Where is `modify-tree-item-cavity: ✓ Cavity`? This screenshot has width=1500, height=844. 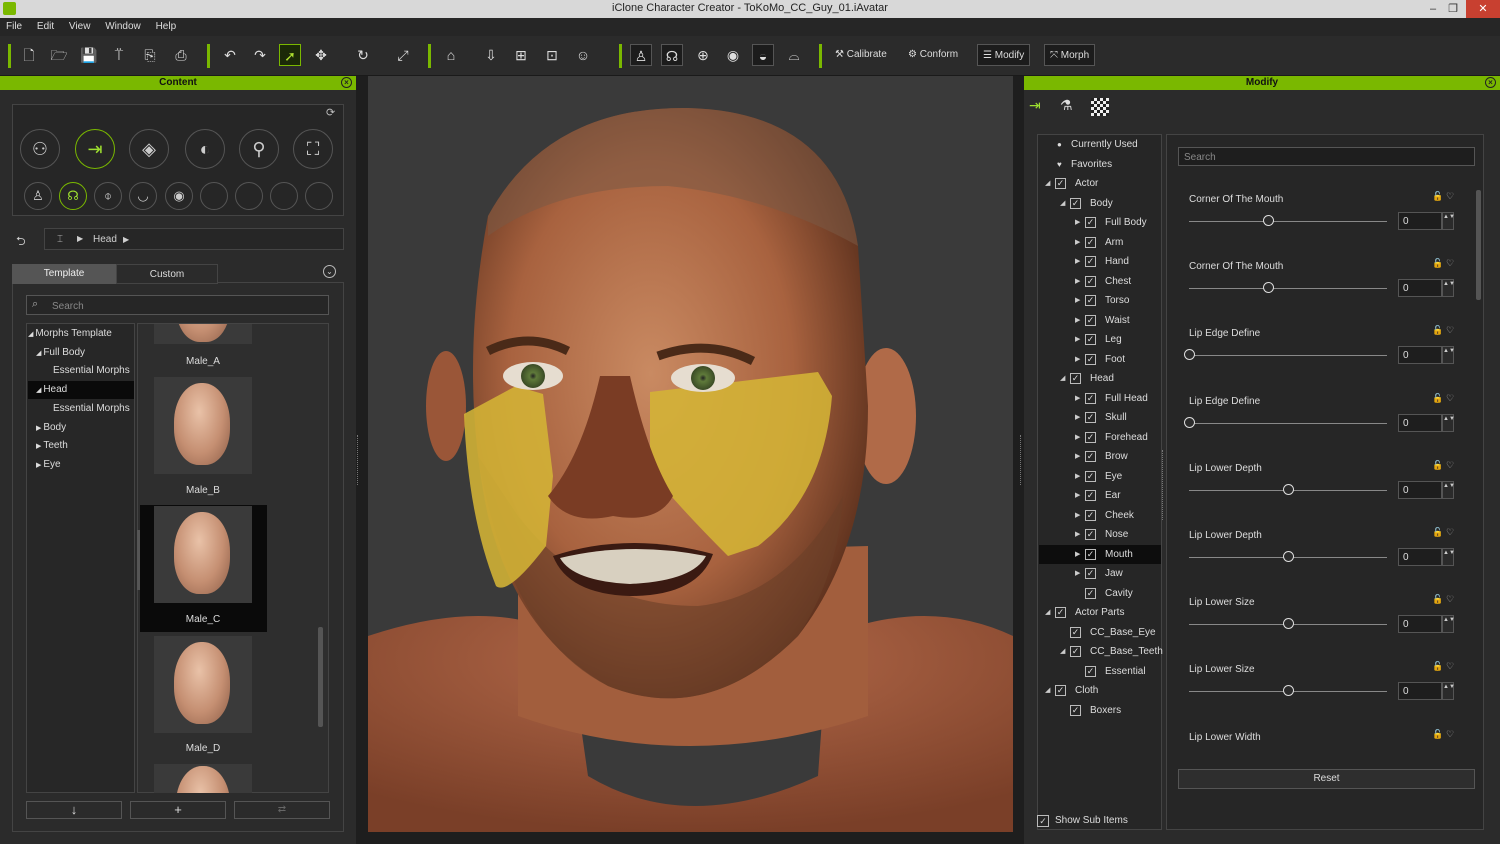
modify-tree-item-cavity: ✓ Cavity is located at coordinates (1100, 593).